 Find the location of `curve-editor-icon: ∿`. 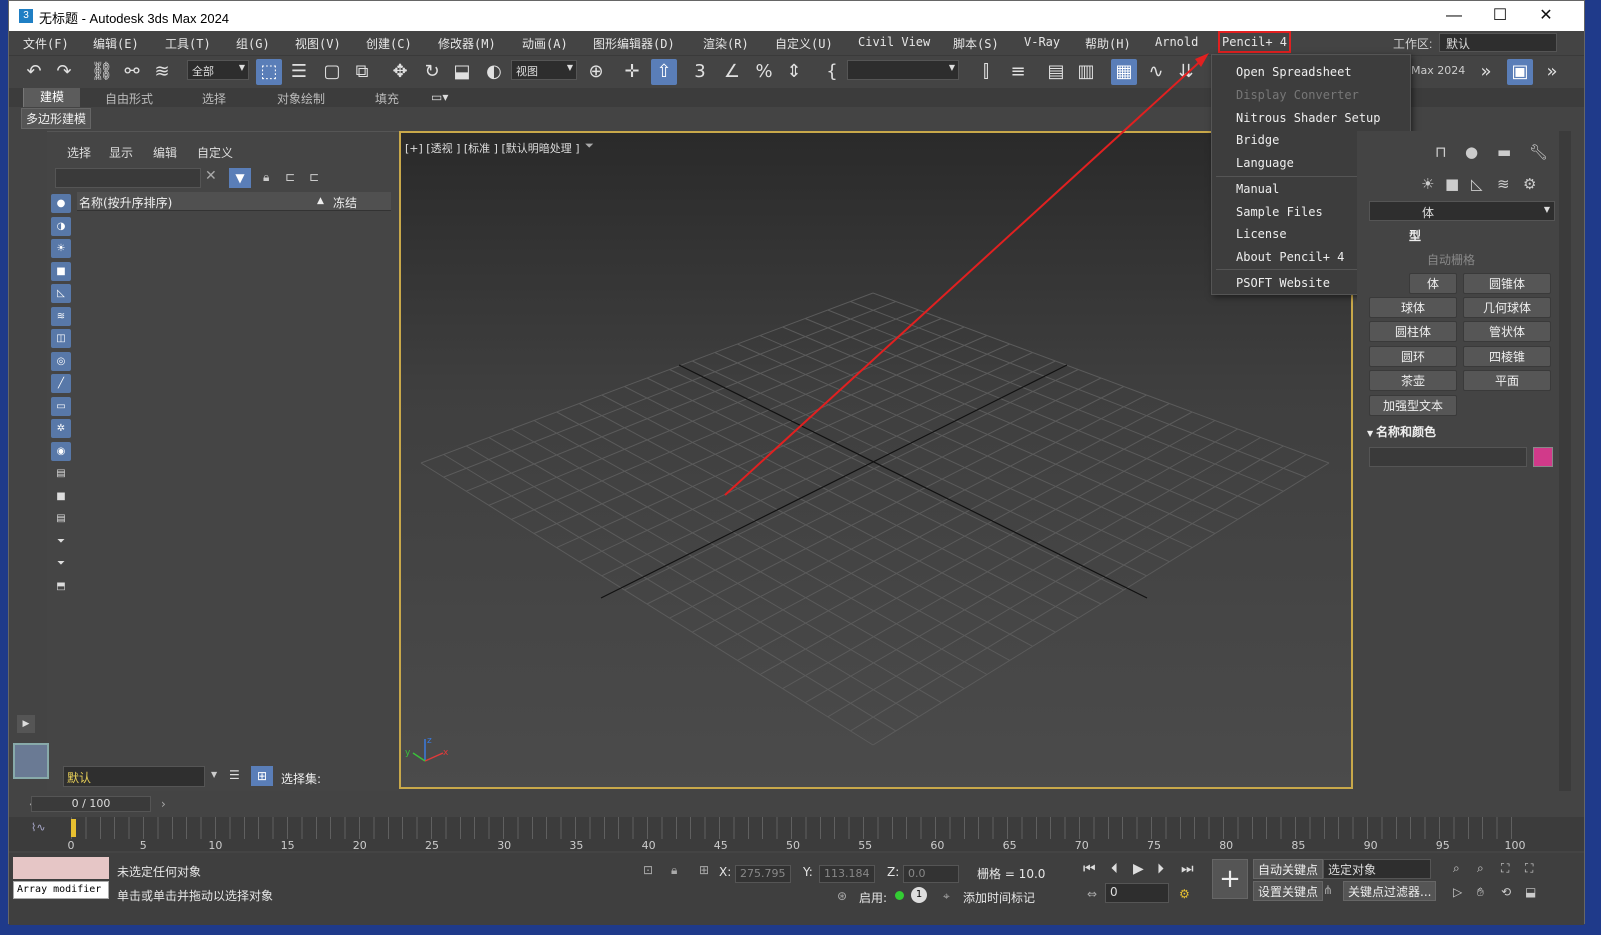

curve-editor-icon: ∿ is located at coordinates (1156, 72).